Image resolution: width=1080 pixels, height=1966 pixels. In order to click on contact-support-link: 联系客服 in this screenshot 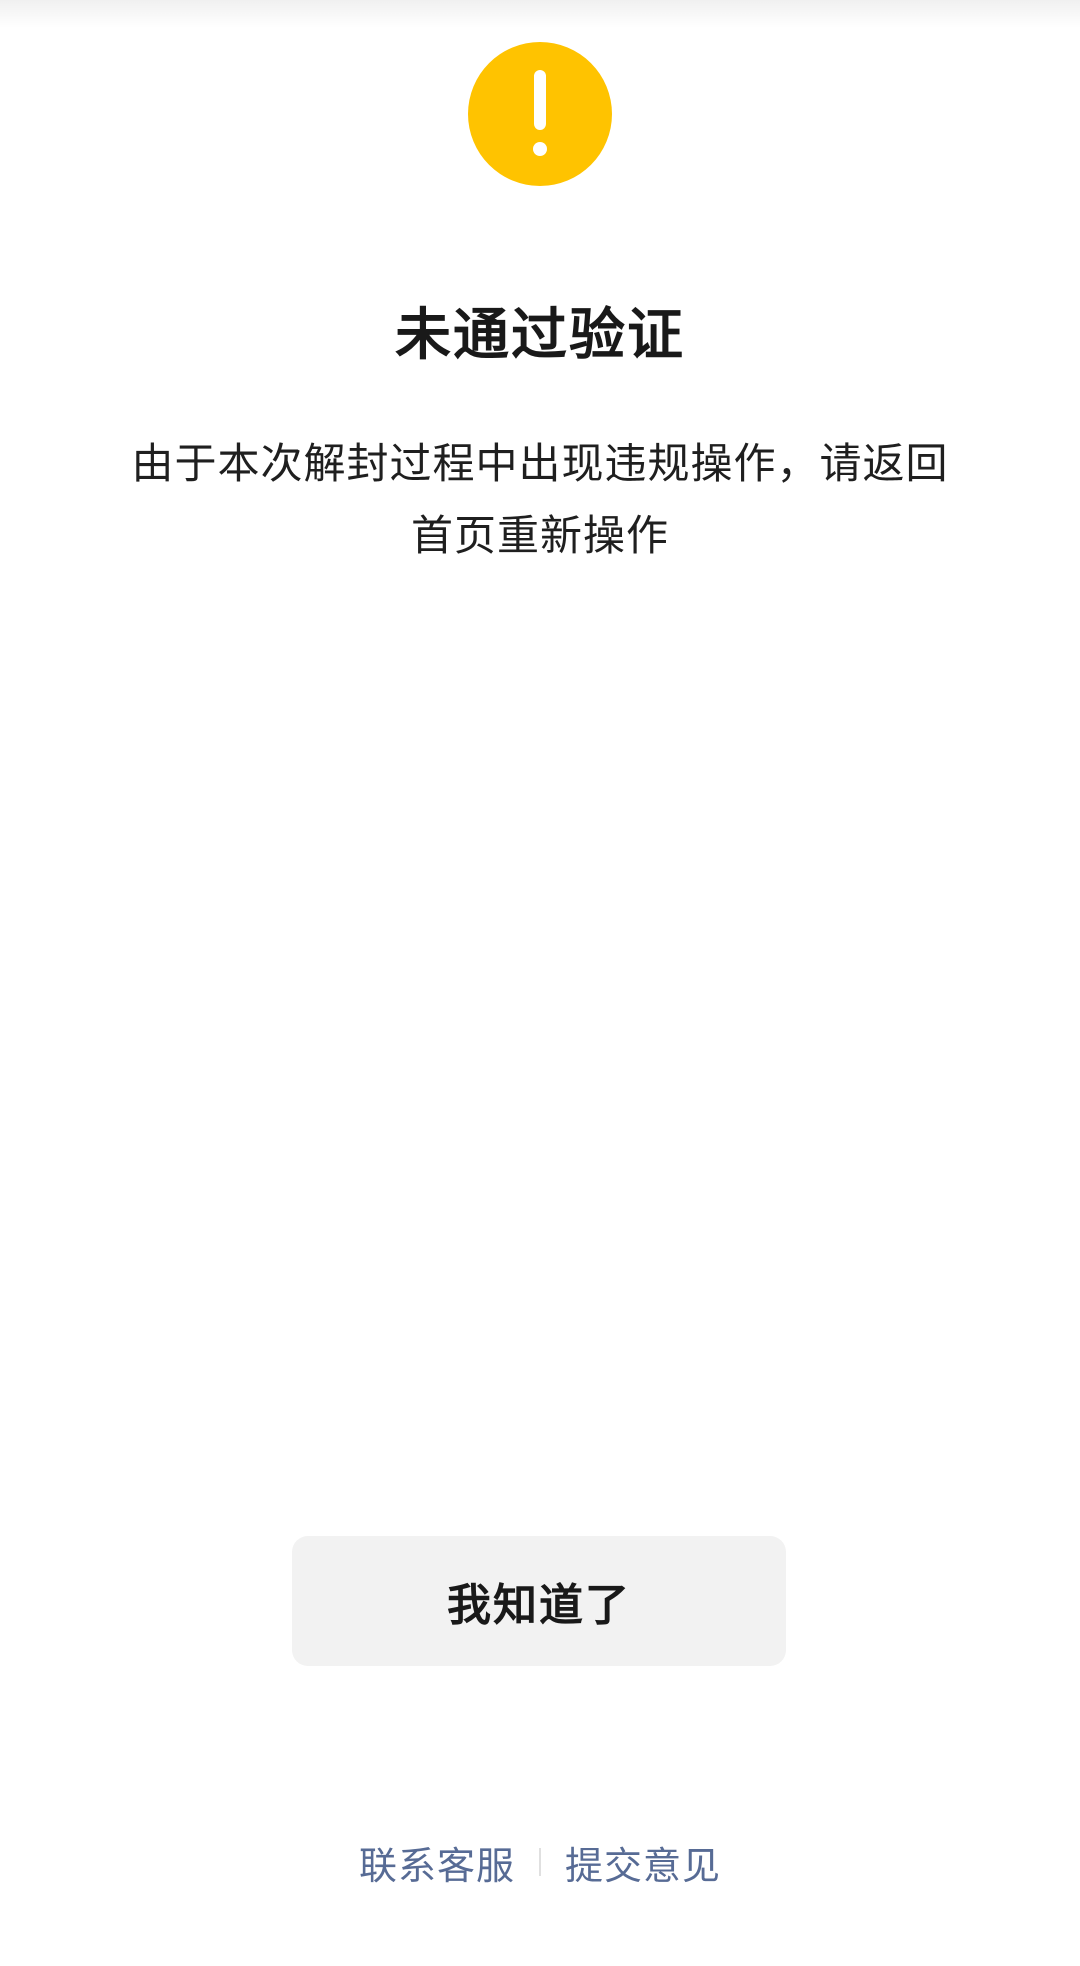, I will do `click(437, 1862)`.